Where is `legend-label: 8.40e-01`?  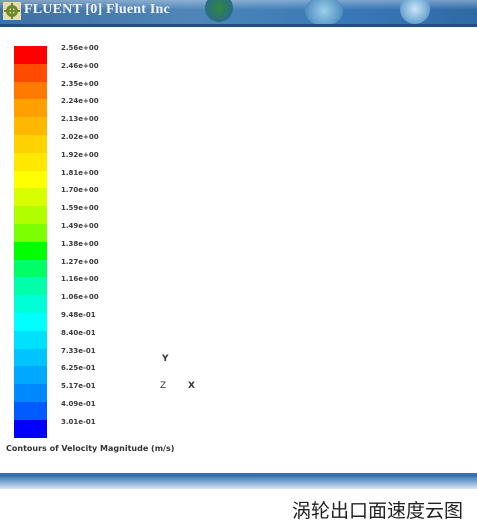 legend-label: 8.40e-01 is located at coordinates (78, 332).